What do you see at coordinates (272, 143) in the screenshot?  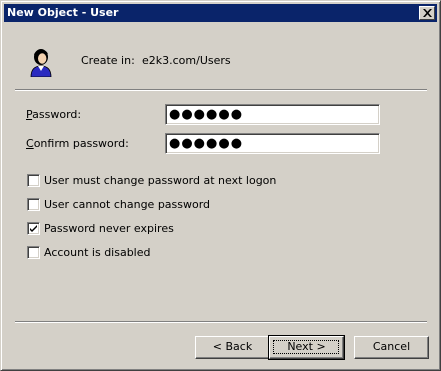 I see `confirm-password-field: ●●●●●●` at bounding box center [272, 143].